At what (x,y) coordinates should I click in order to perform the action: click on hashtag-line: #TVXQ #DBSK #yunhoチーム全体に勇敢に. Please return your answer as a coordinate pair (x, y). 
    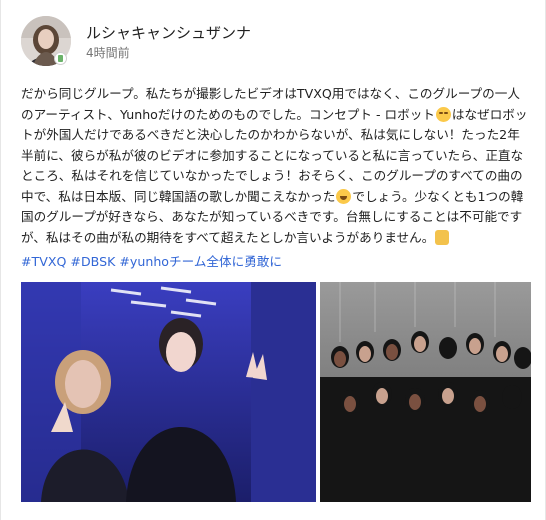
    Looking at the image, I should click on (276, 262).